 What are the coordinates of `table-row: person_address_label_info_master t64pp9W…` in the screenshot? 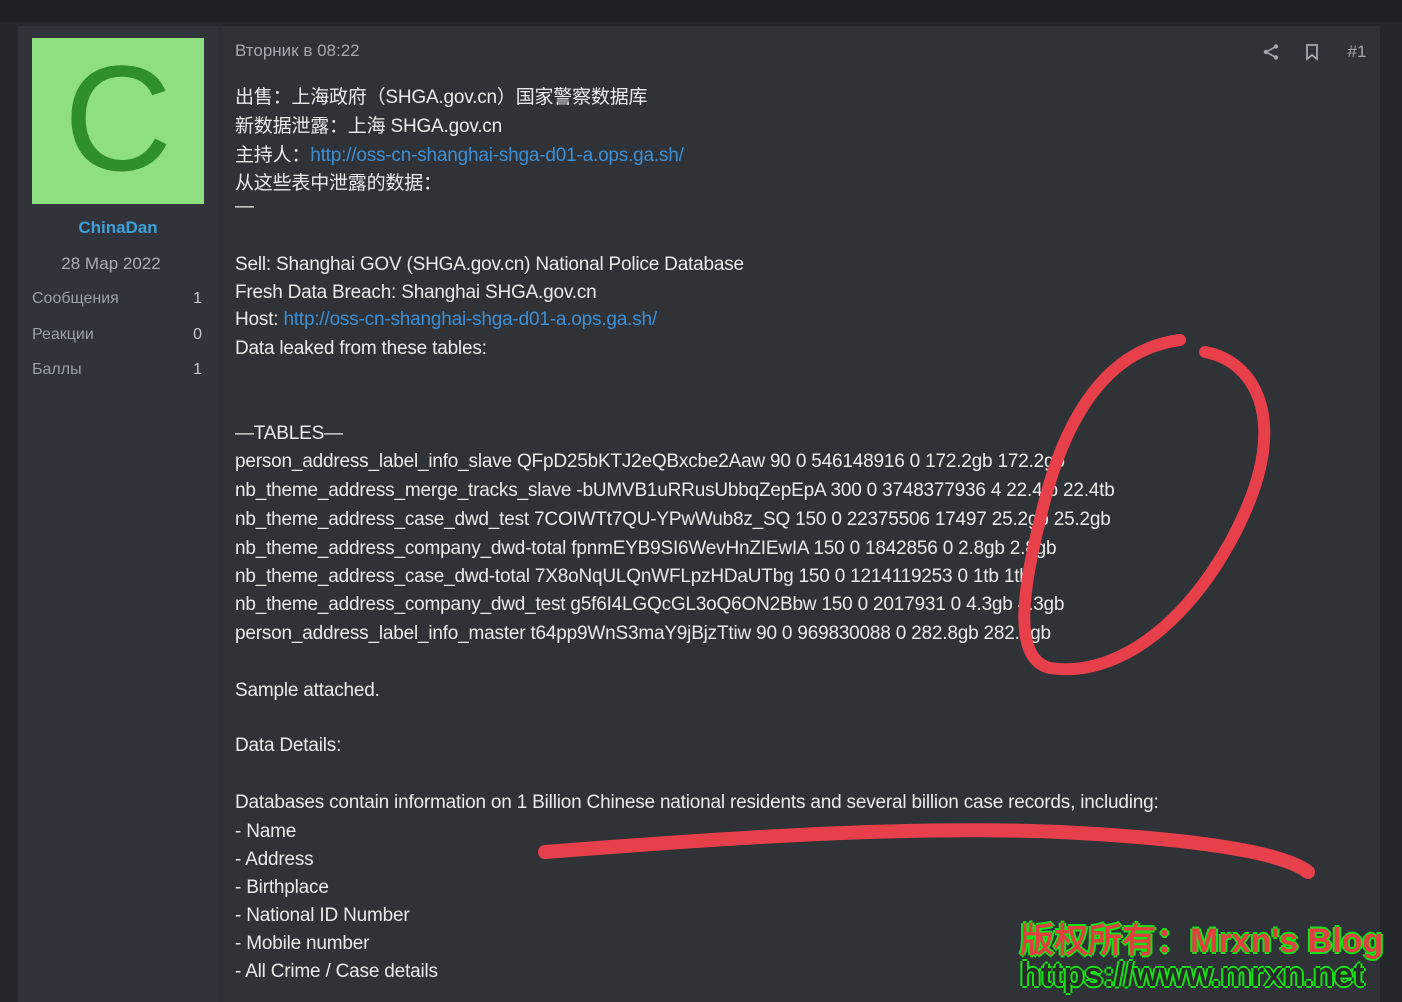 It's located at (643, 633).